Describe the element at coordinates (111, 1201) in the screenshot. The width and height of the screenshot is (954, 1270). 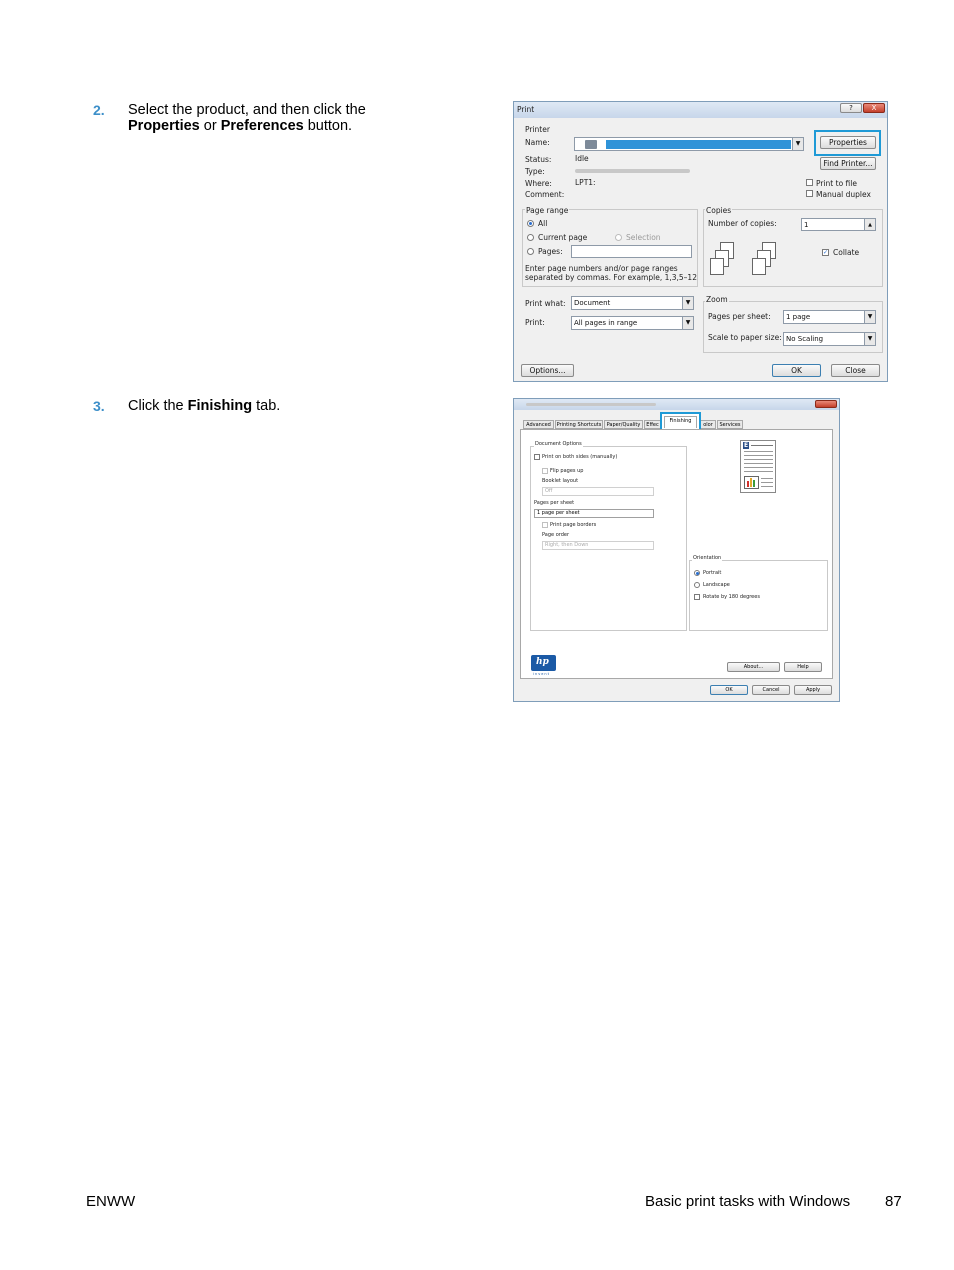
I see `footer-left: ENWW` at that location.